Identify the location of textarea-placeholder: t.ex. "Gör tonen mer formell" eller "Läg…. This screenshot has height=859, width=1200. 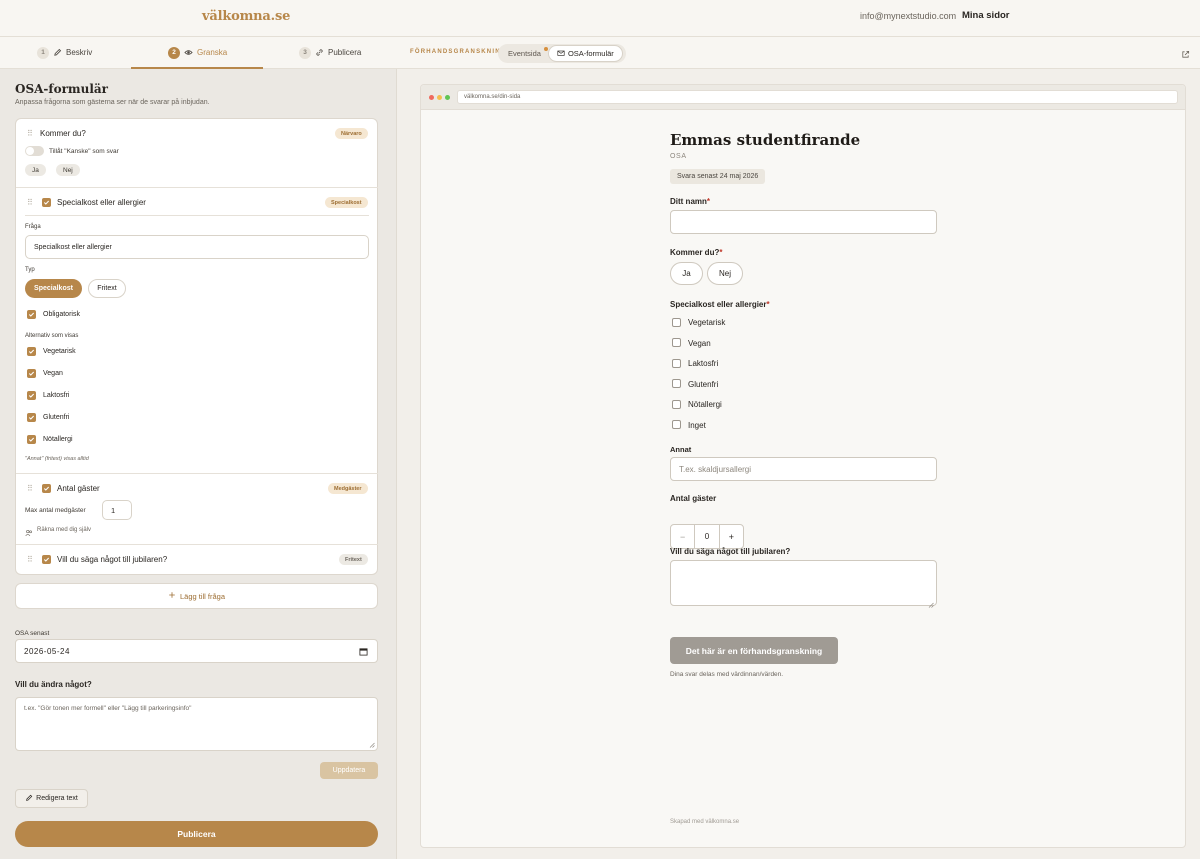
(108, 708).